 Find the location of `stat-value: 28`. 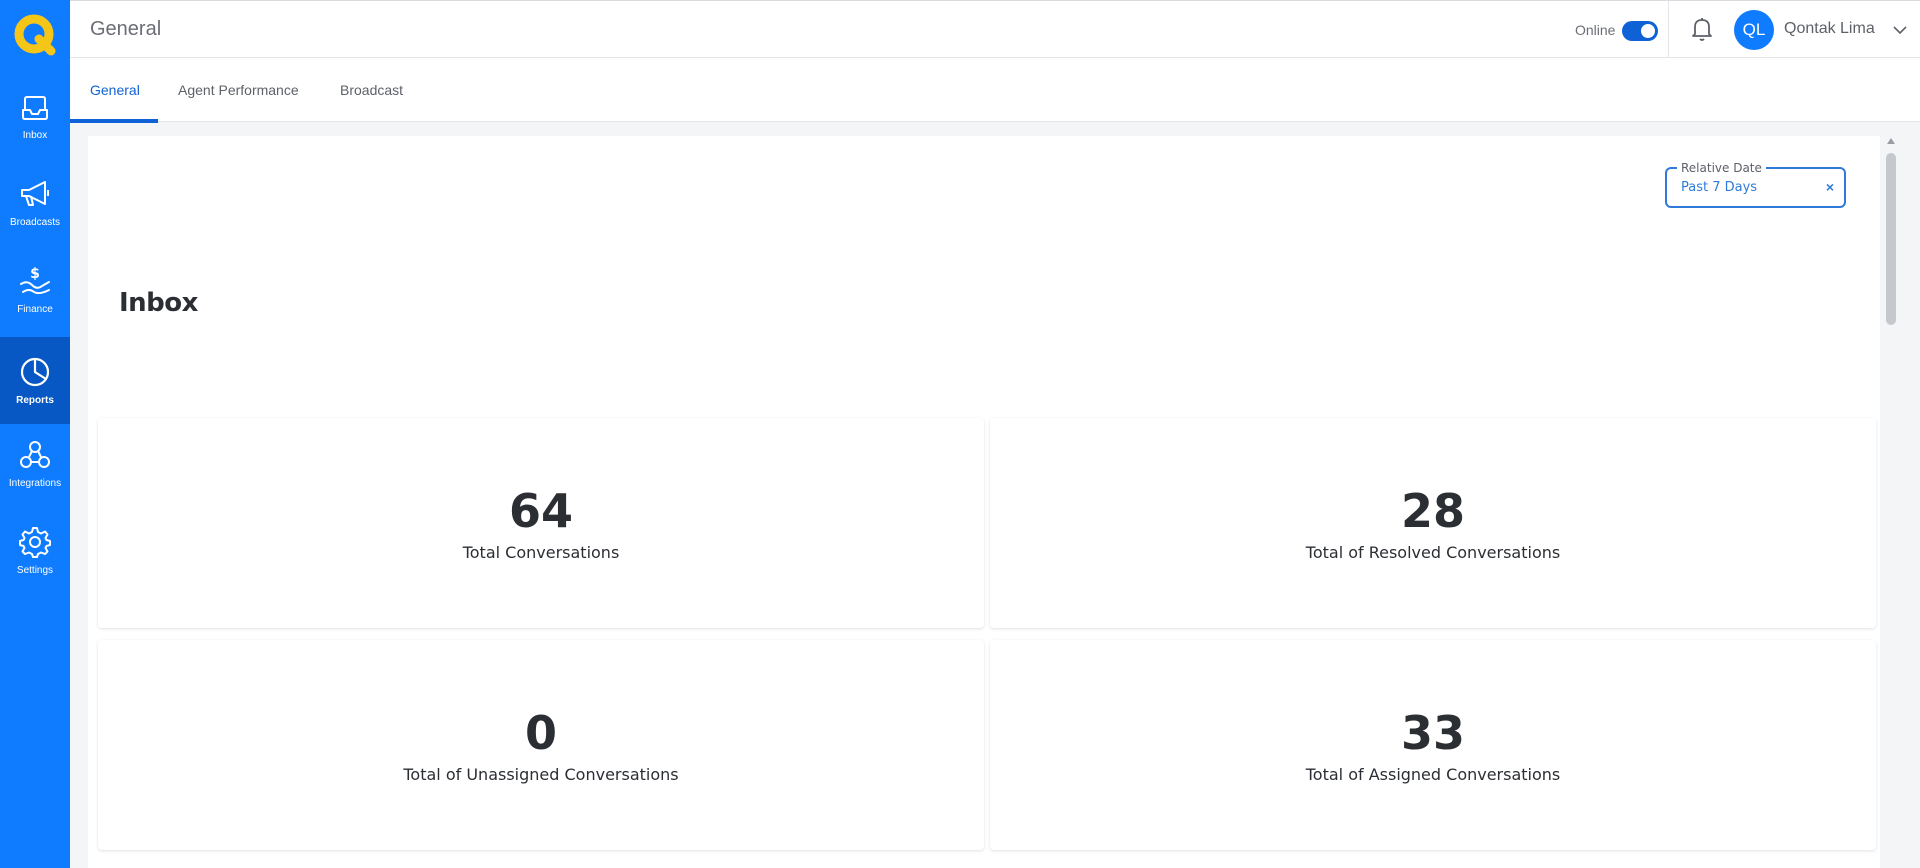

stat-value: 28 is located at coordinates (1432, 511).